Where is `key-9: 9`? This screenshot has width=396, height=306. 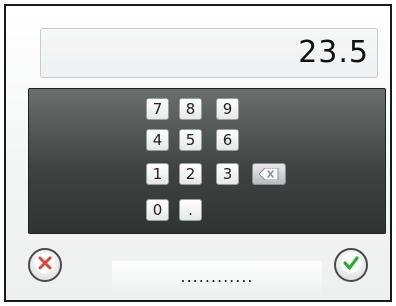
key-9: 9 is located at coordinates (227, 109).